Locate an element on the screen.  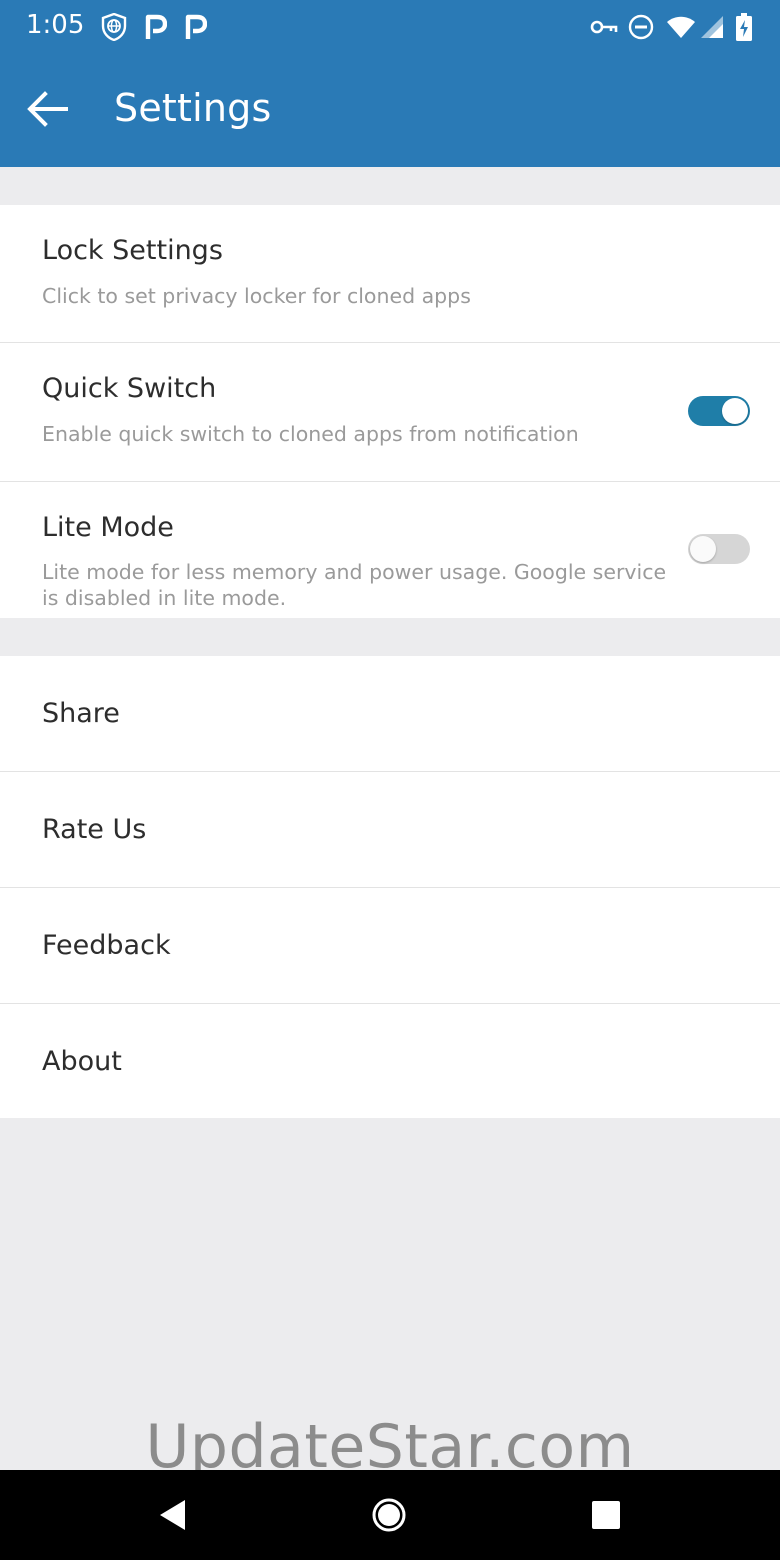
arrow-left-icon is located at coordinates (47, 109).